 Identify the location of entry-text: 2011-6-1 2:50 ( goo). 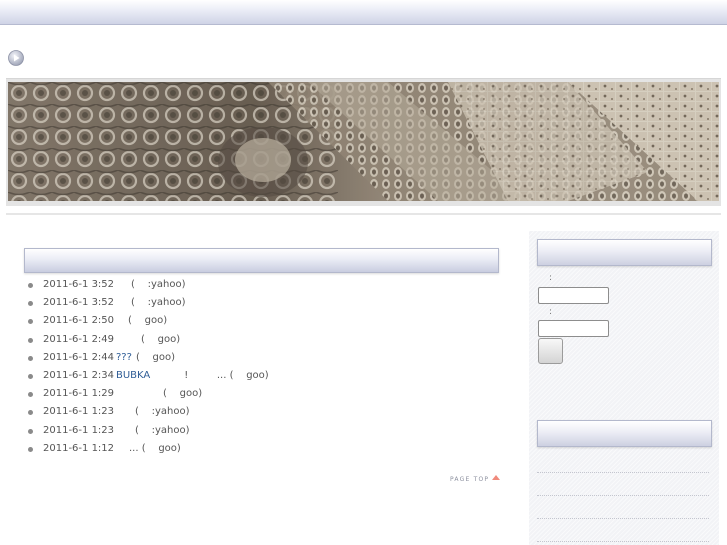
(105, 321).